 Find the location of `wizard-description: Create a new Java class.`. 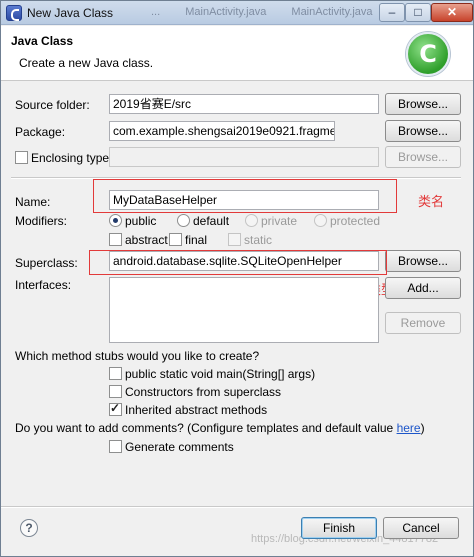

wizard-description: Create a new Java class. is located at coordinates (86, 63).